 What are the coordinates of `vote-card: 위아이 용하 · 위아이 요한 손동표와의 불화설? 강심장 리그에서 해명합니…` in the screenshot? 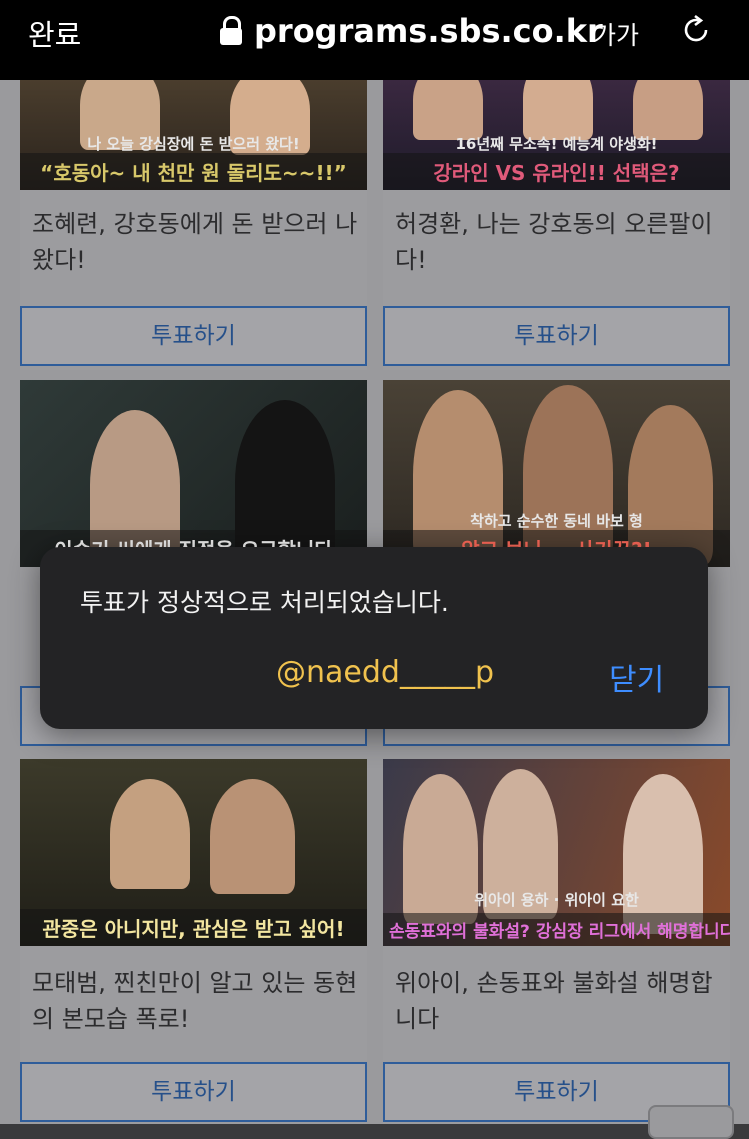 It's located at (556, 941).